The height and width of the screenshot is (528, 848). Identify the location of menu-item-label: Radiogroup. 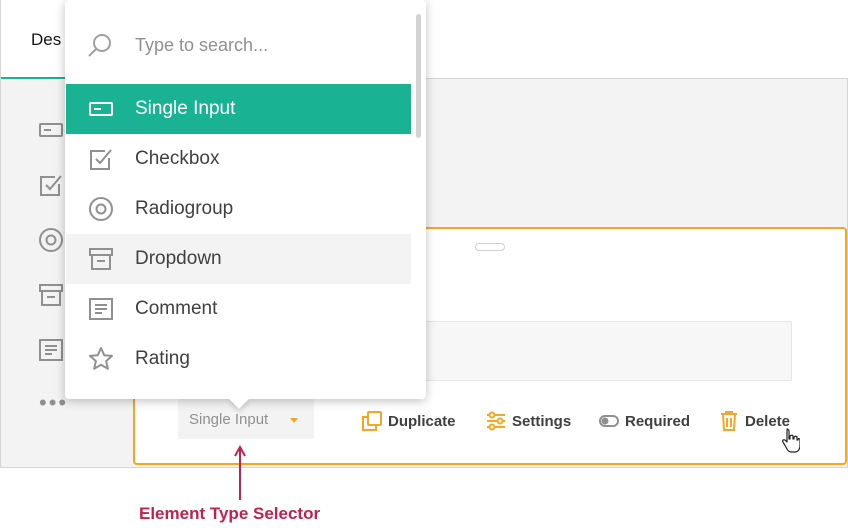
(184, 208).